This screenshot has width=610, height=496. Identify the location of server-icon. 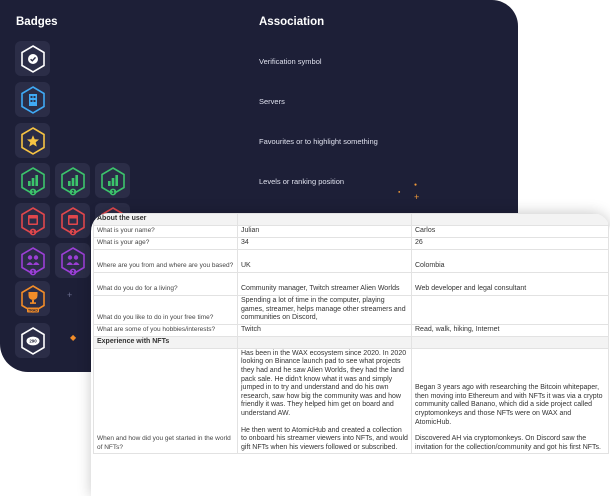
(32, 99).